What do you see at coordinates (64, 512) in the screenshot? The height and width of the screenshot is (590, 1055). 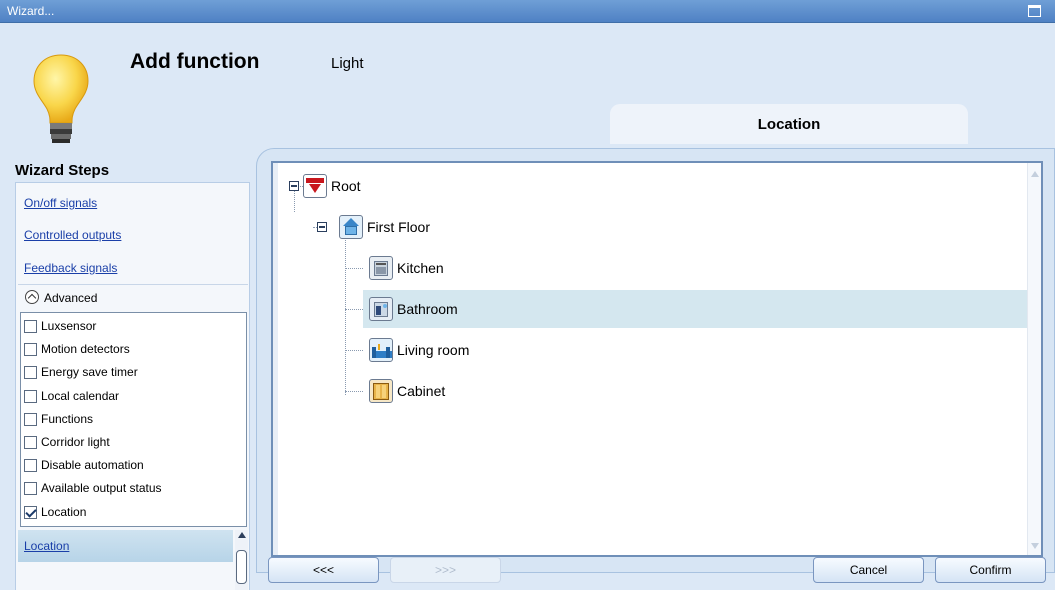 I see `option-label: Location` at bounding box center [64, 512].